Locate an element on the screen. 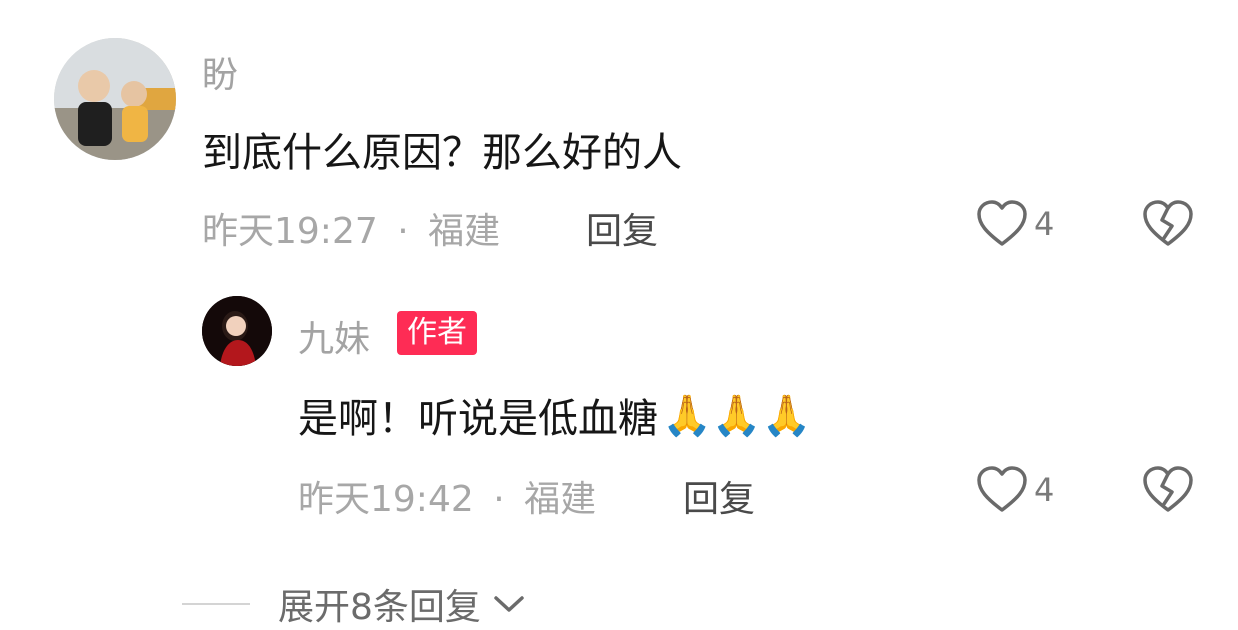 The width and height of the screenshot is (1238, 630). comment-meta: 昨天19:27 · 福建 is located at coordinates (351, 228).